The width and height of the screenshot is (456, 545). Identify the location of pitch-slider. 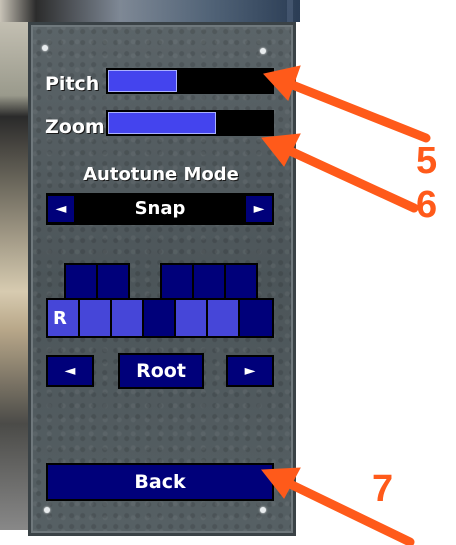
(190, 81).